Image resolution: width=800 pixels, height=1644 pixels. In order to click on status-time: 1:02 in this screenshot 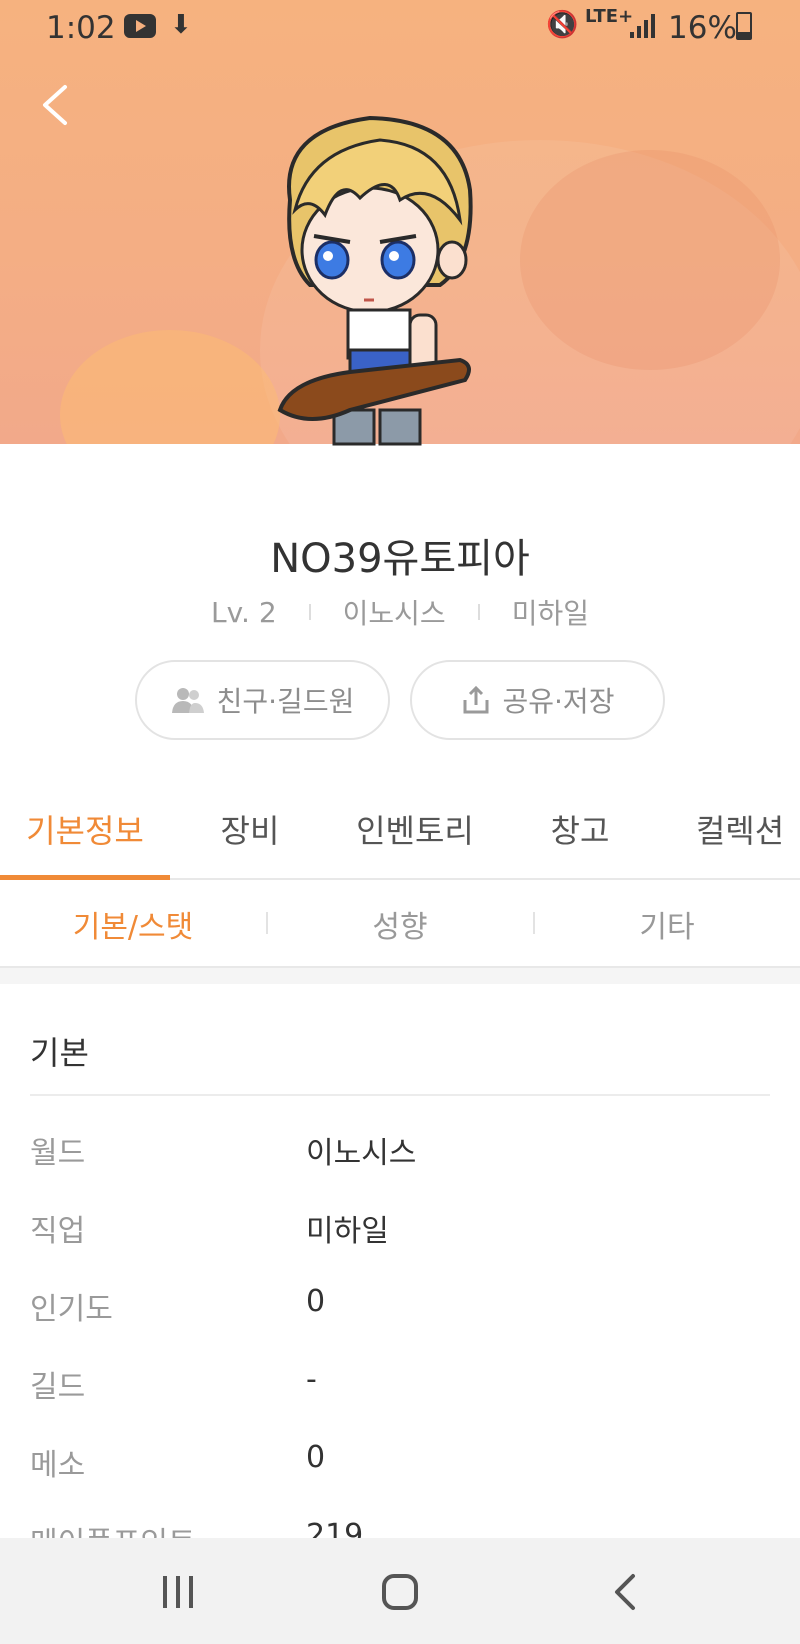, I will do `click(81, 28)`.